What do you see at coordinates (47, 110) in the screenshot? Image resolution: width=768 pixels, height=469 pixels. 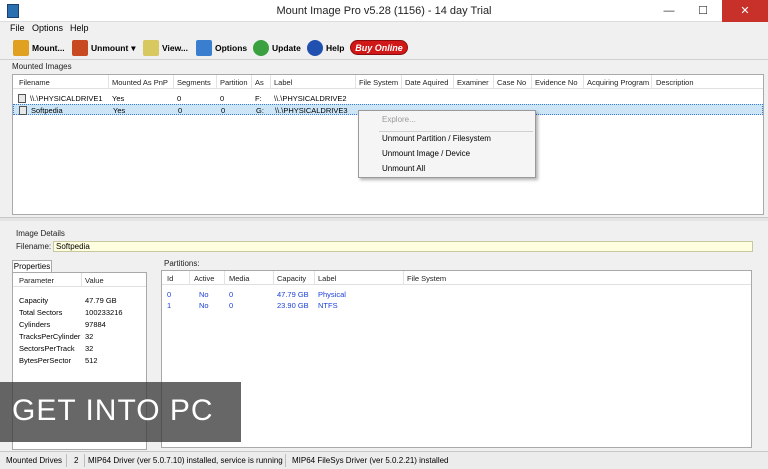 I see `row-filename: Softpedia` at bounding box center [47, 110].